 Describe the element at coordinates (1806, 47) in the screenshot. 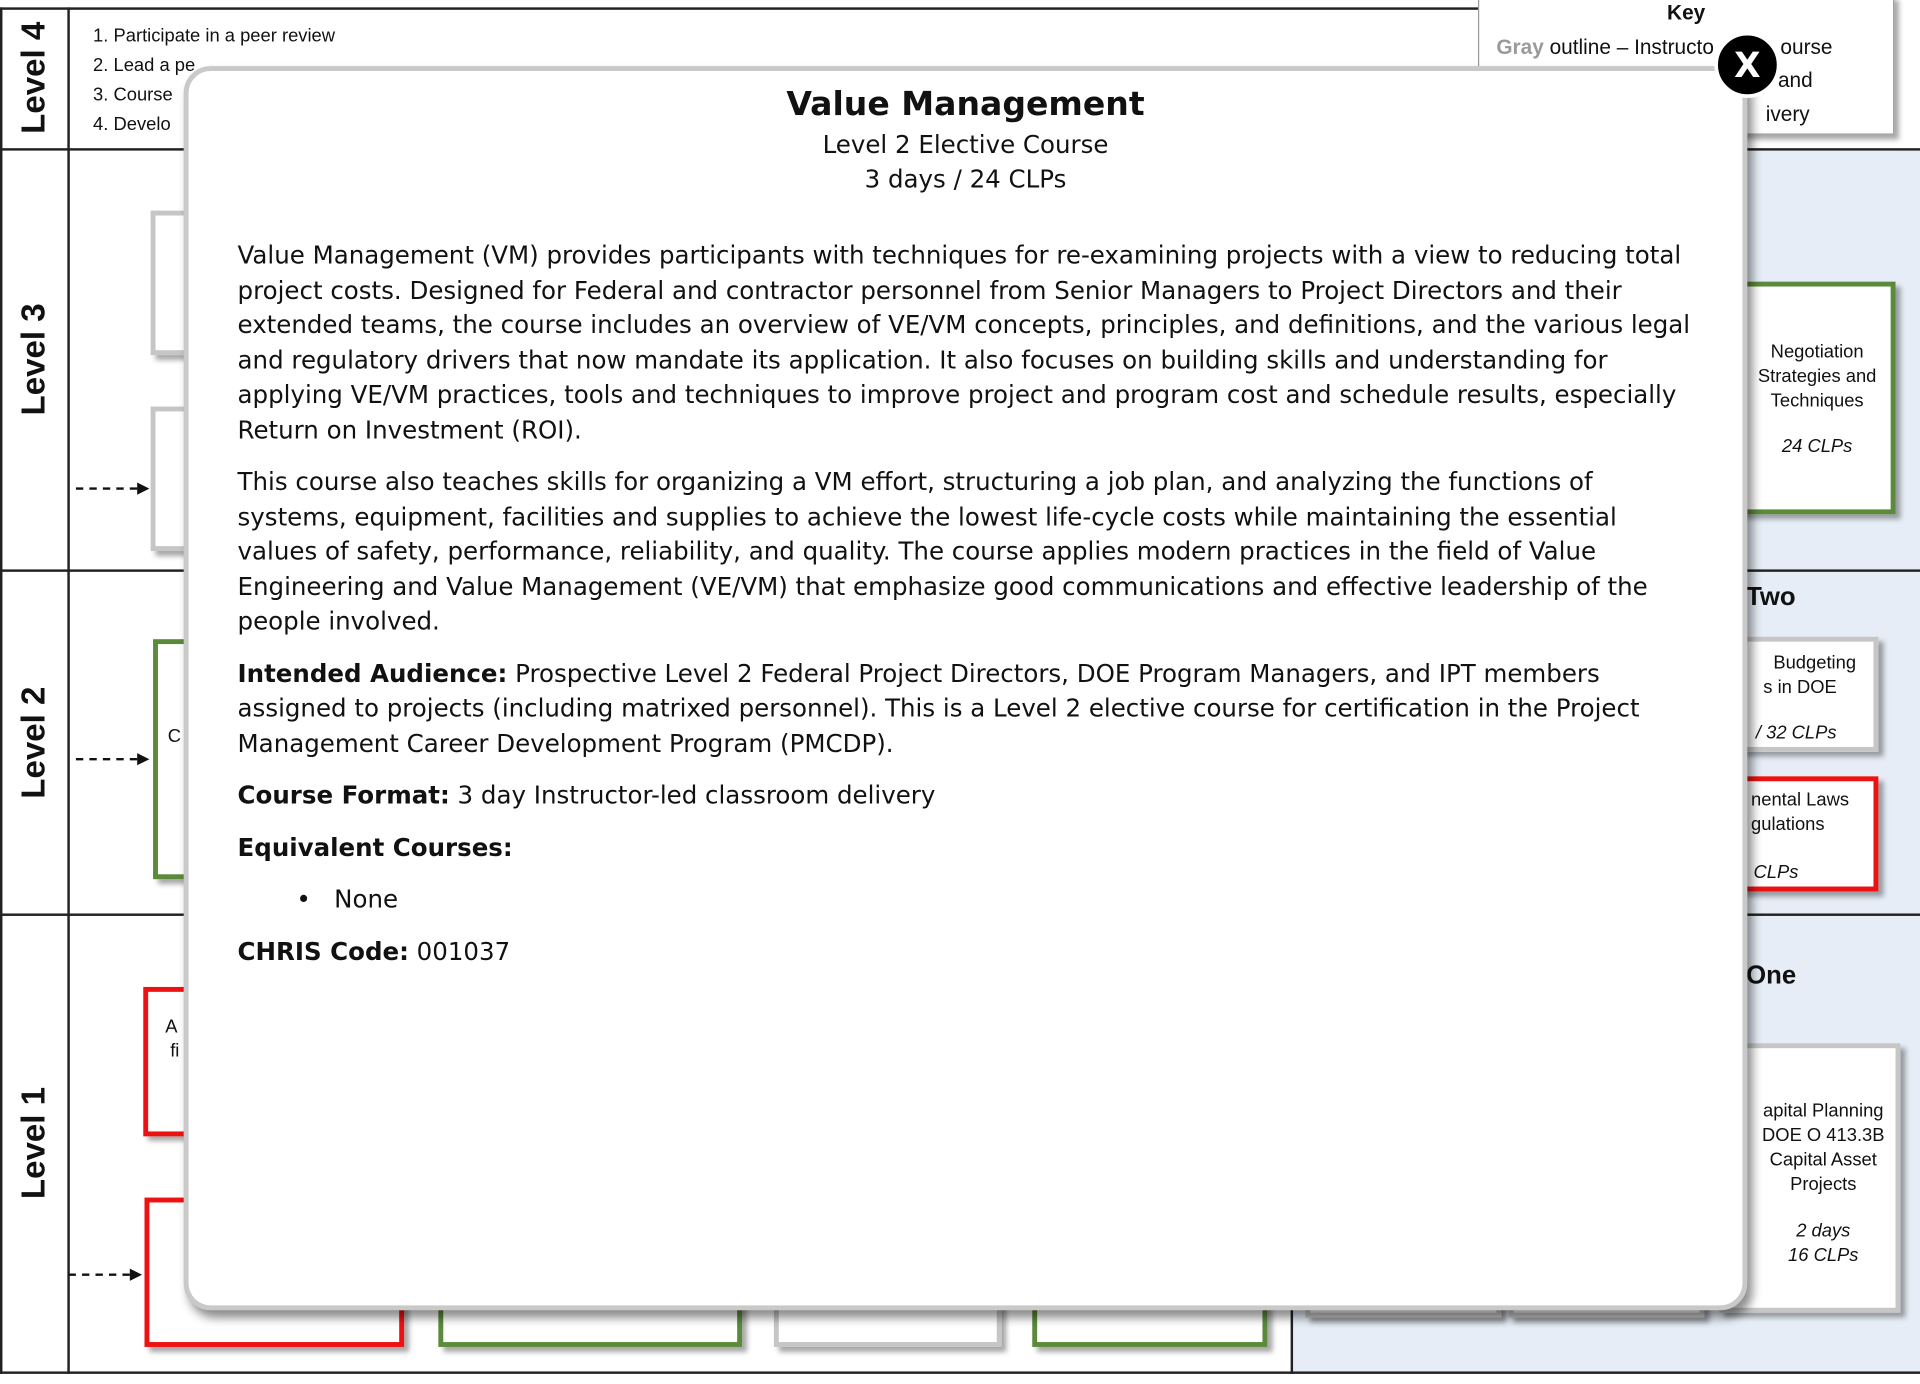

I see `key-line-1-tail: ourse` at that location.